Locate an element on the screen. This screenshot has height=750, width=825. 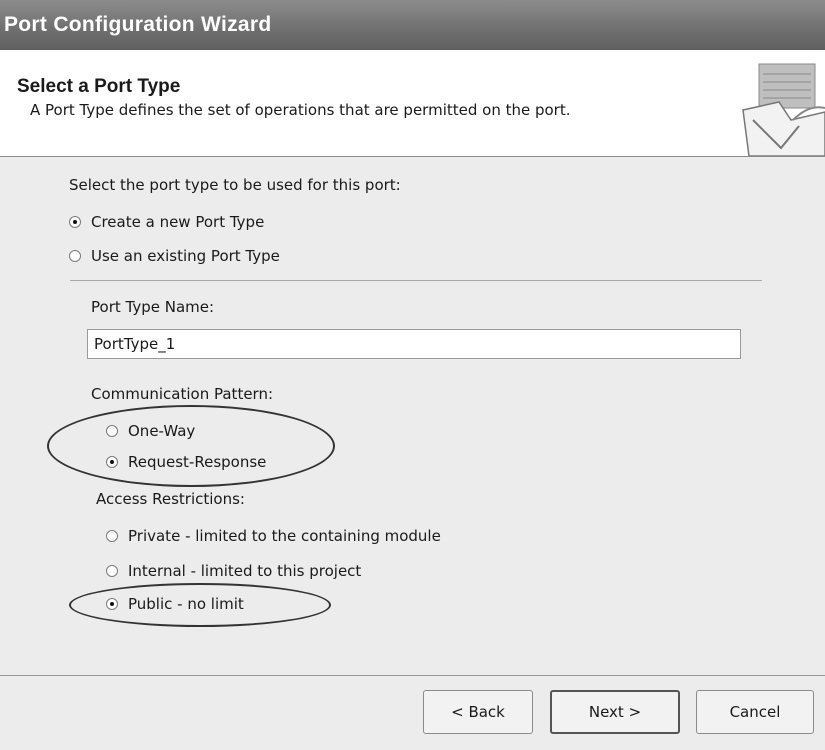
back-button: < Back is located at coordinates (478, 712).